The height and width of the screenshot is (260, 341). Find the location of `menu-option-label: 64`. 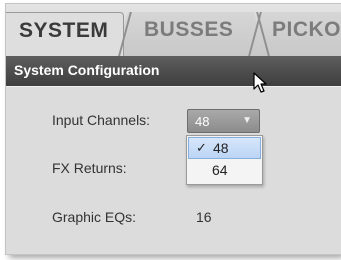

menu-option-label: 64 is located at coordinates (220, 170).